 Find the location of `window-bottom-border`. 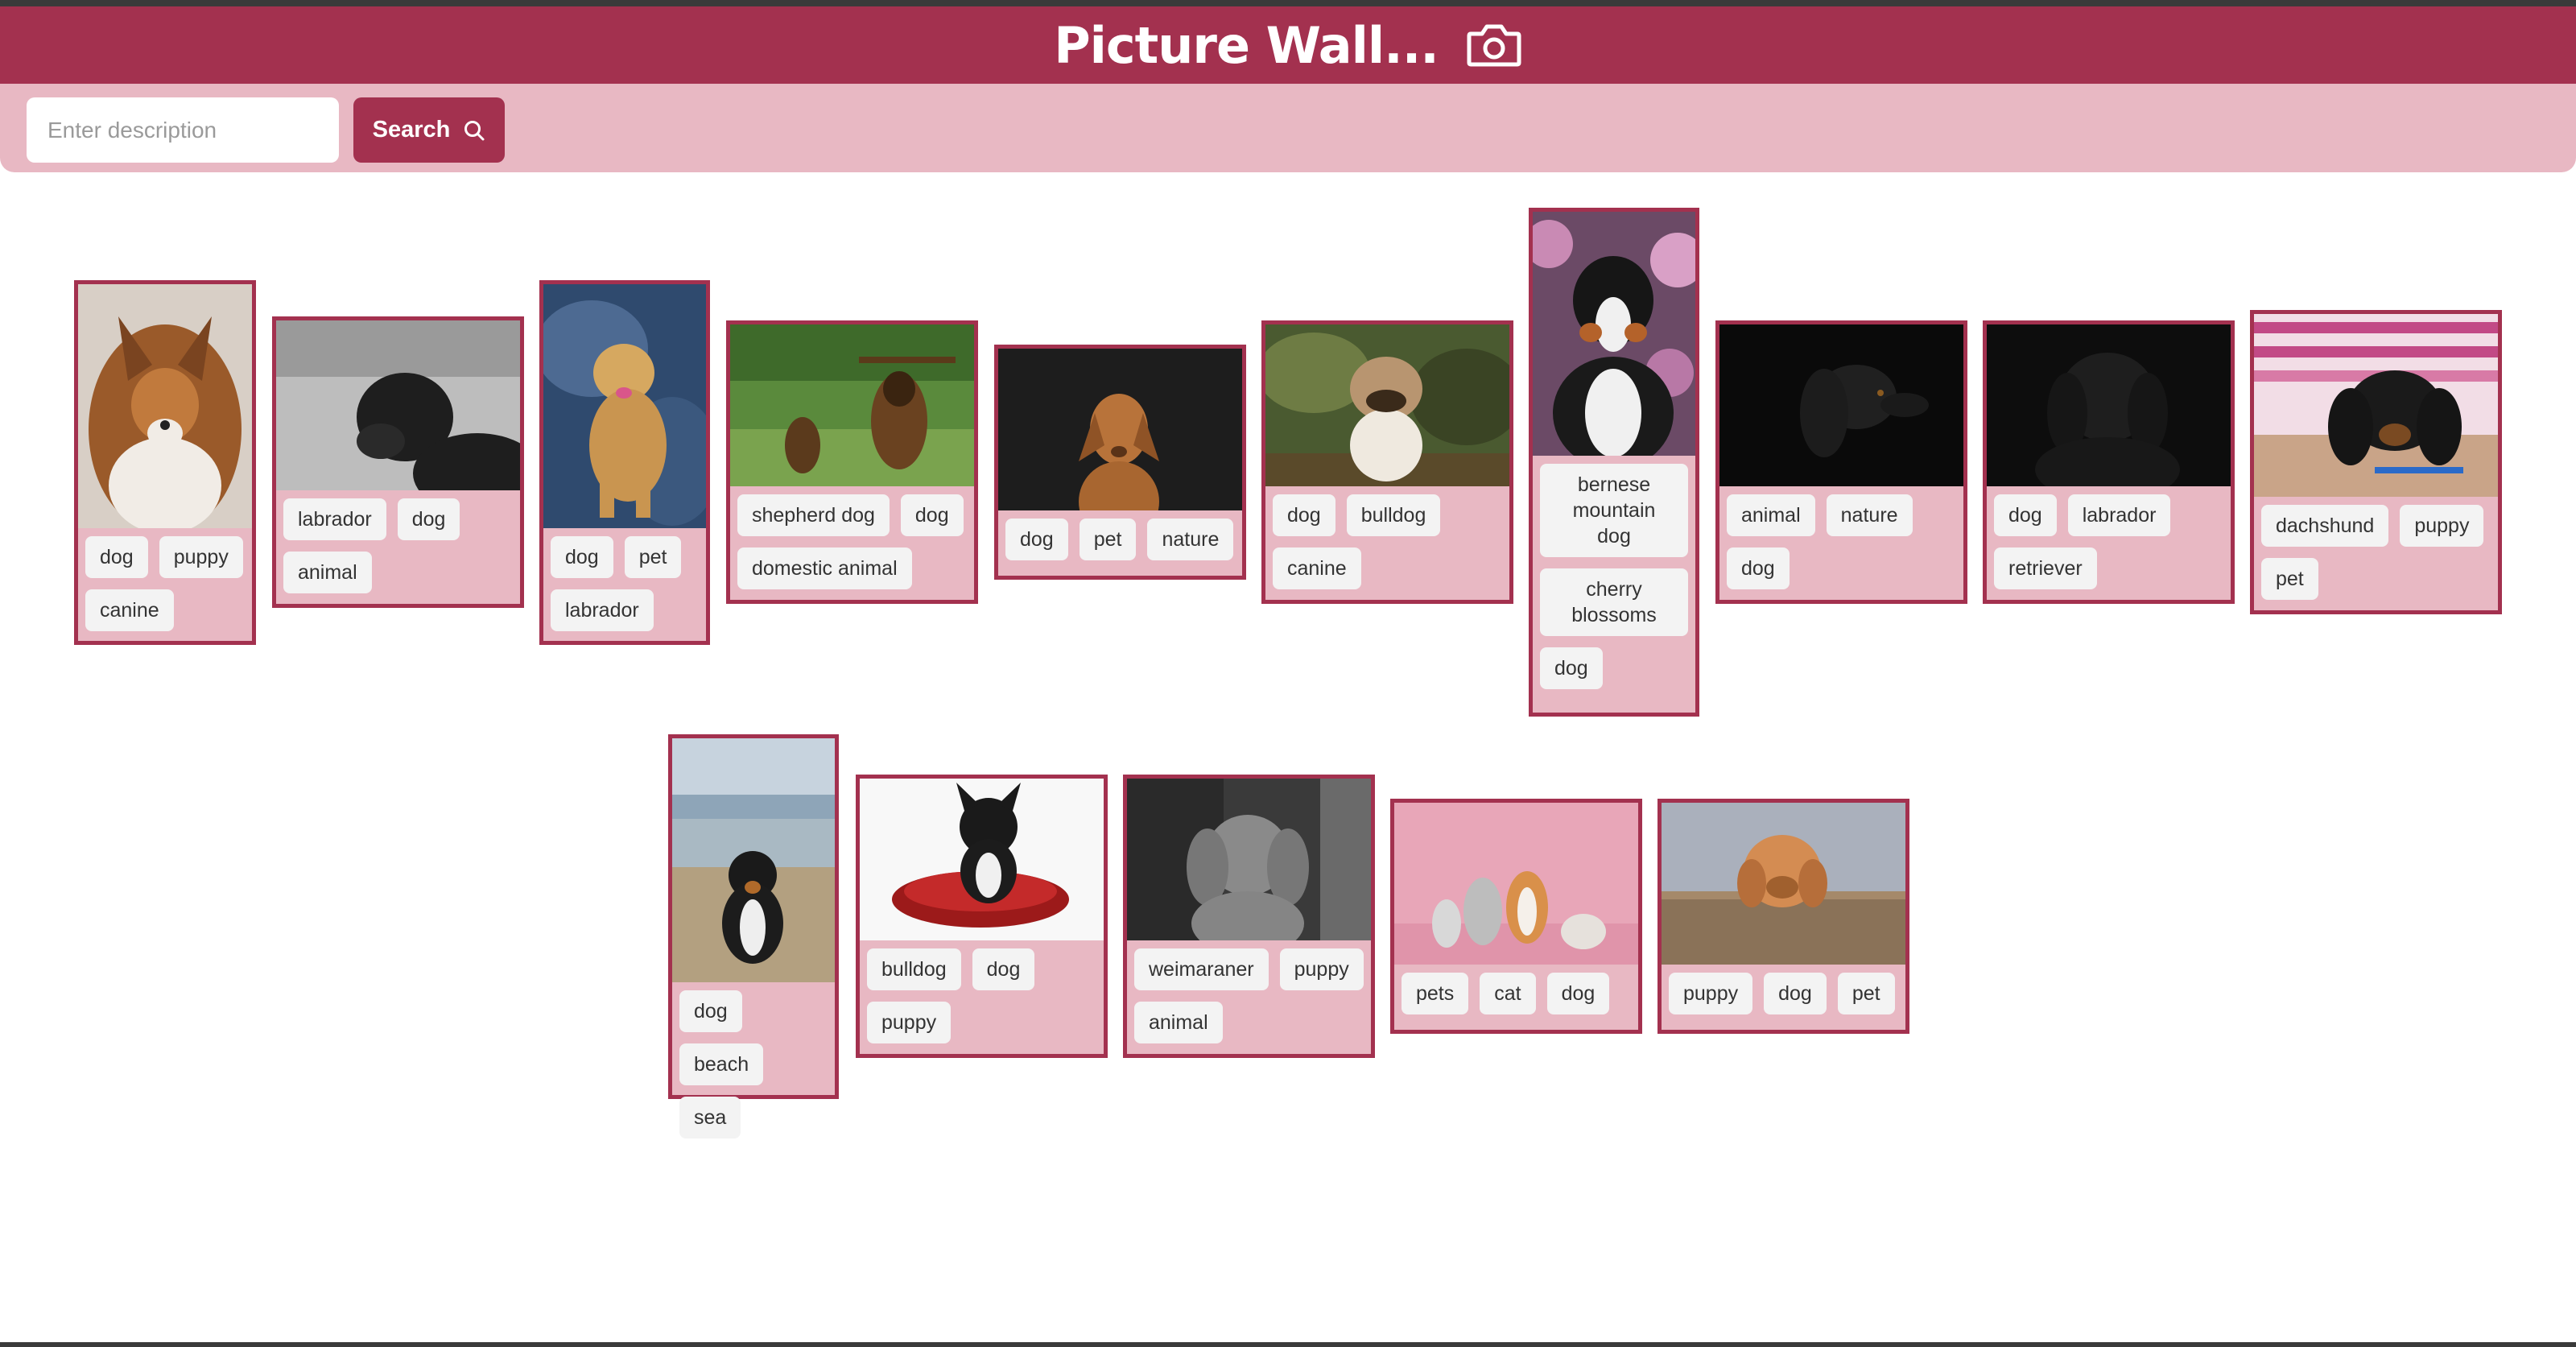

window-bottom-border is located at coordinates (1288, 1344).